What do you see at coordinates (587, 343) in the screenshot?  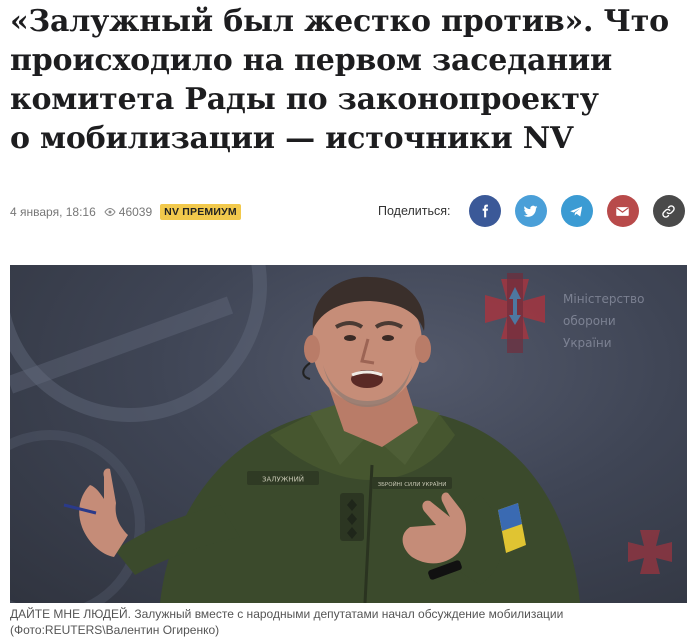 I see `bg-text-3: України` at bounding box center [587, 343].